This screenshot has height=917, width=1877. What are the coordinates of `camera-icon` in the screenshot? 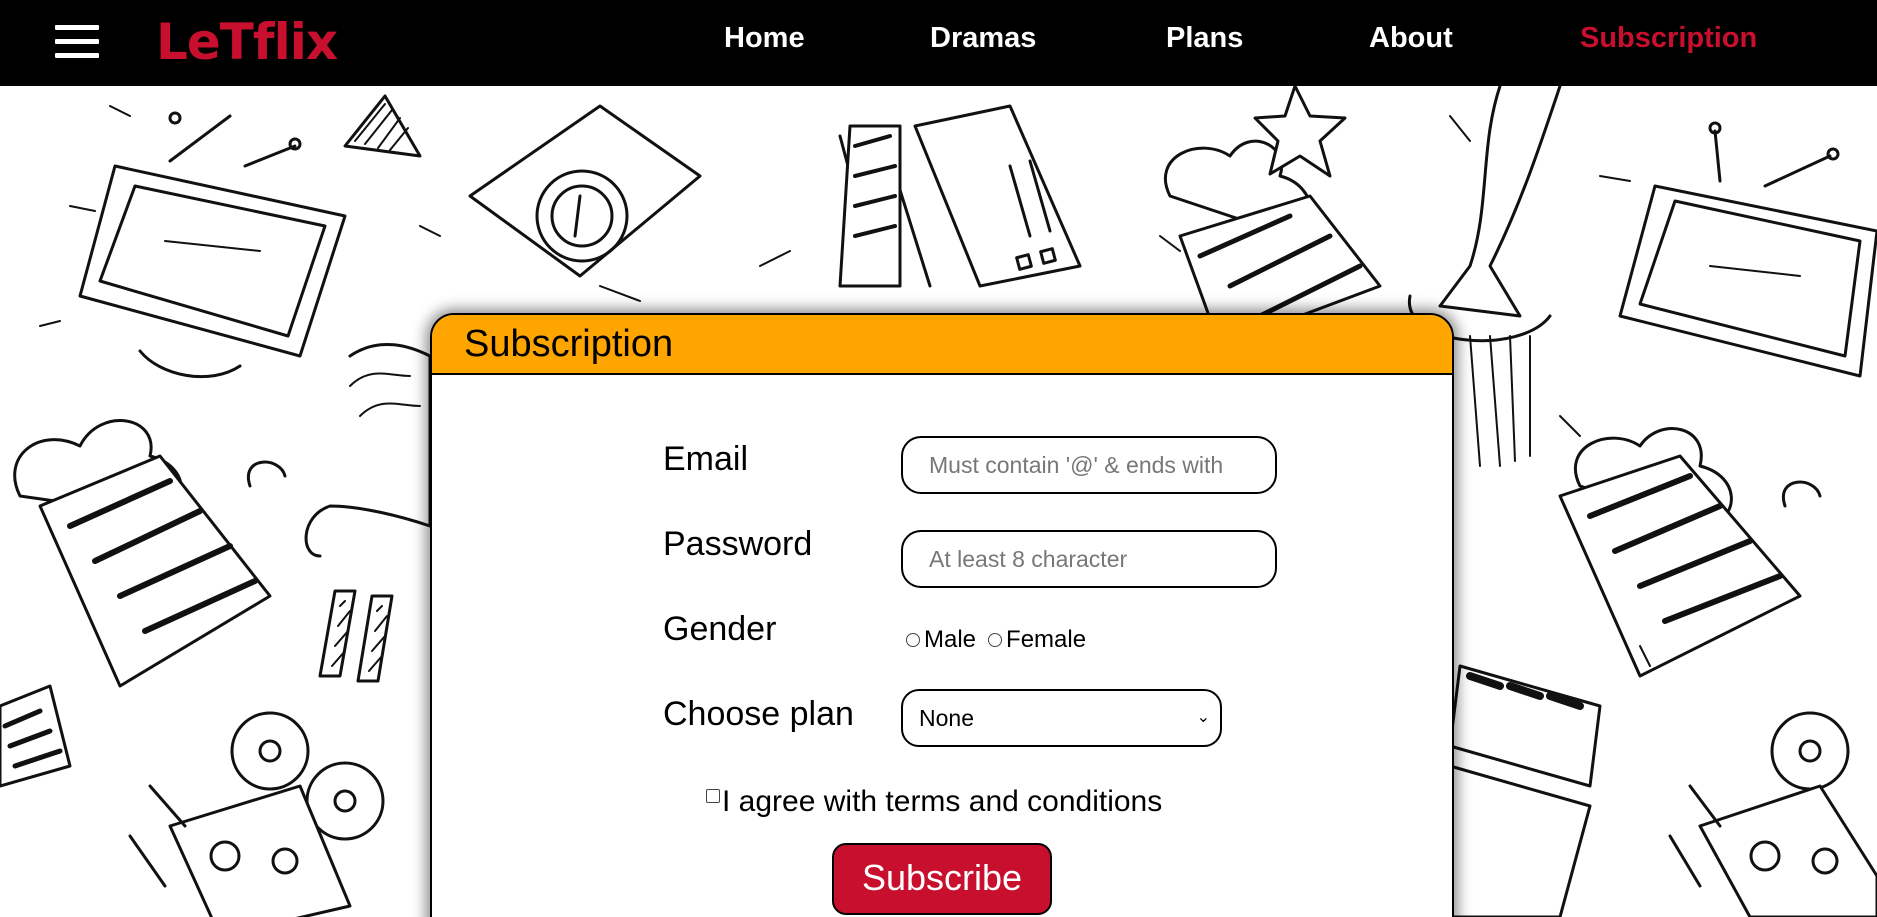 It's located at (585, 191).